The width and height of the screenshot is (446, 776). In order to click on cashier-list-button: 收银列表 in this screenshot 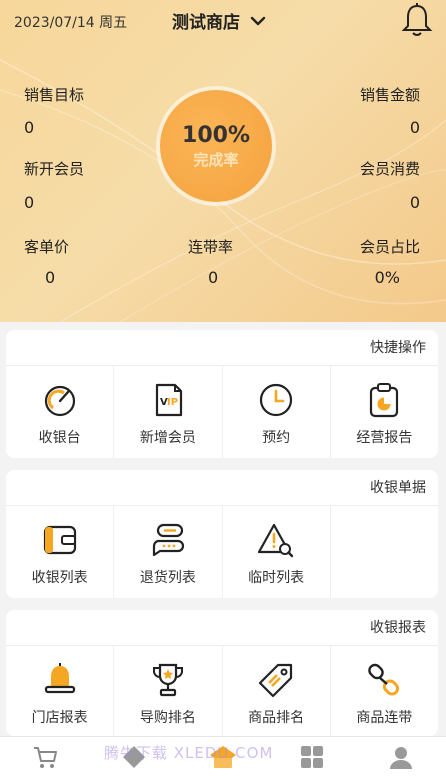, I will do `click(60, 552)`.